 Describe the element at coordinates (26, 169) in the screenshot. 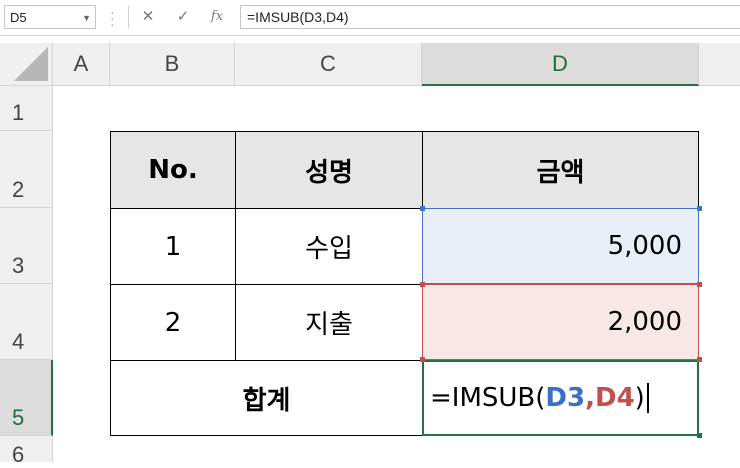

I see `row-header-2: 2` at that location.